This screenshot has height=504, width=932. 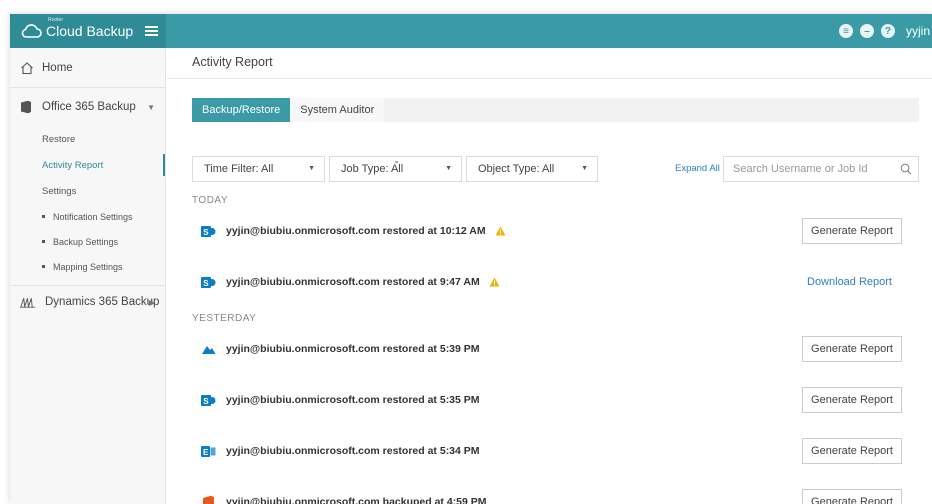 What do you see at coordinates (27, 303) in the screenshot?
I see `dynamics-icon` at bounding box center [27, 303].